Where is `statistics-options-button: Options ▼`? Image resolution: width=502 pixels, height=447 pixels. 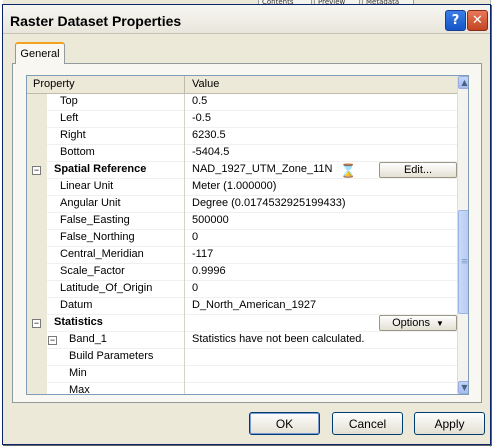 statistics-options-button: Options ▼ is located at coordinates (418, 323).